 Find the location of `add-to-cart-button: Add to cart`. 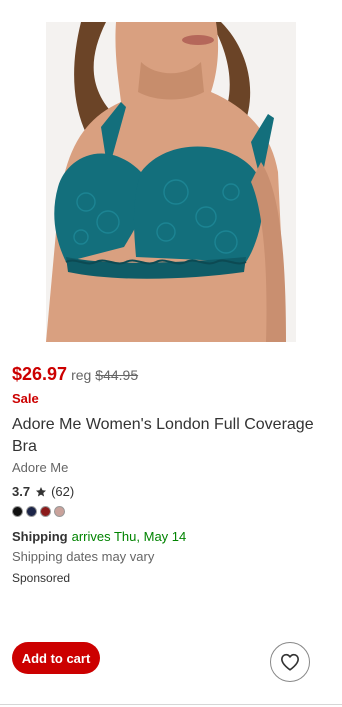

add-to-cart-button: Add to cart is located at coordinates (56, 658).